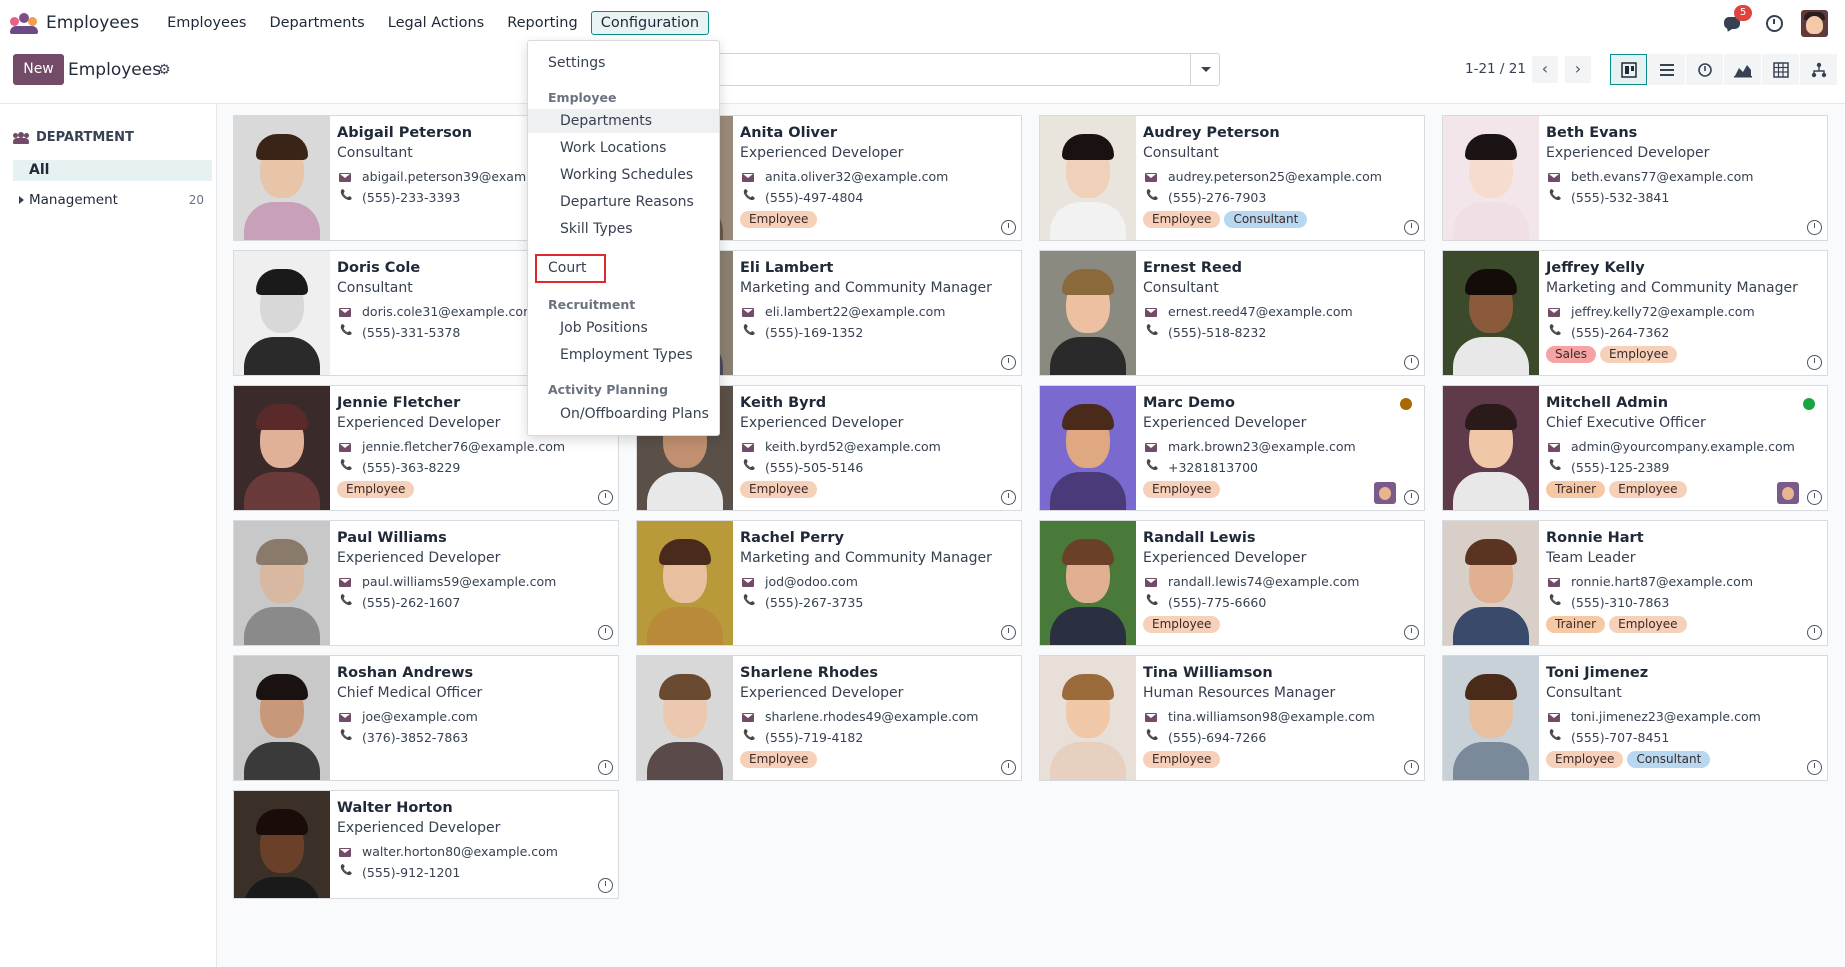 The image size is (1845, 967). I want to click on menu-item-settings: Settings, so click(623, 63).